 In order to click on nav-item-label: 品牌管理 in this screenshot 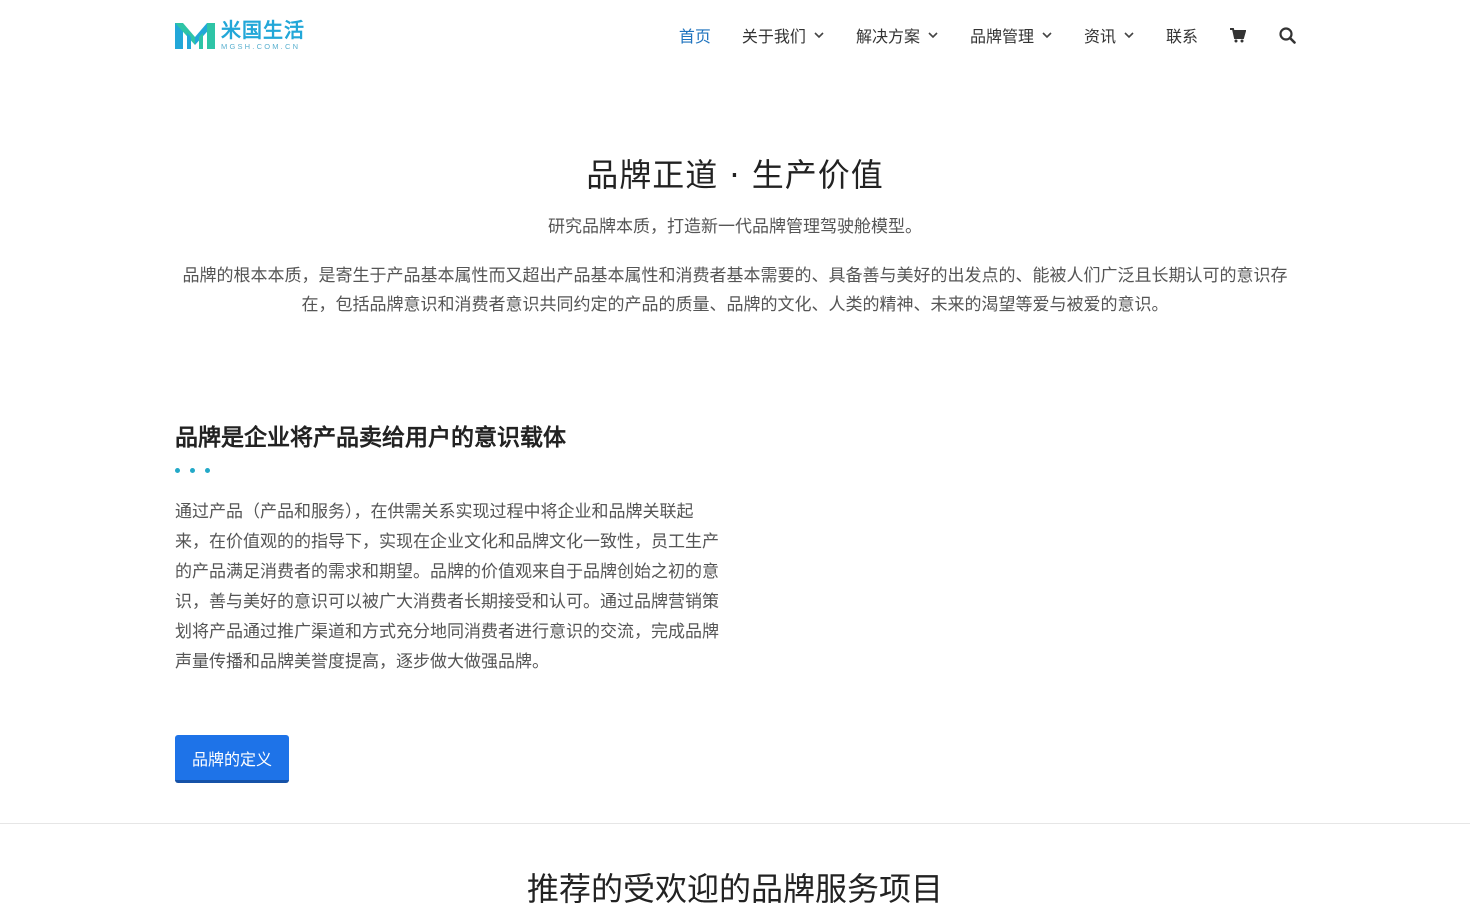, I will do `click(1001, 36)`.